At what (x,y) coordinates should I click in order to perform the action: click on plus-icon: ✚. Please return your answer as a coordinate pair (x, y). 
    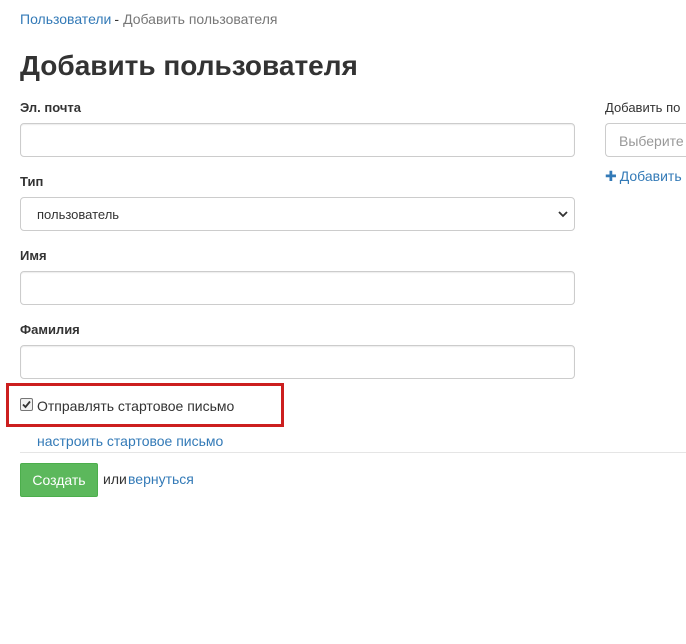
    Looking at the image, I should click on (611, 176).